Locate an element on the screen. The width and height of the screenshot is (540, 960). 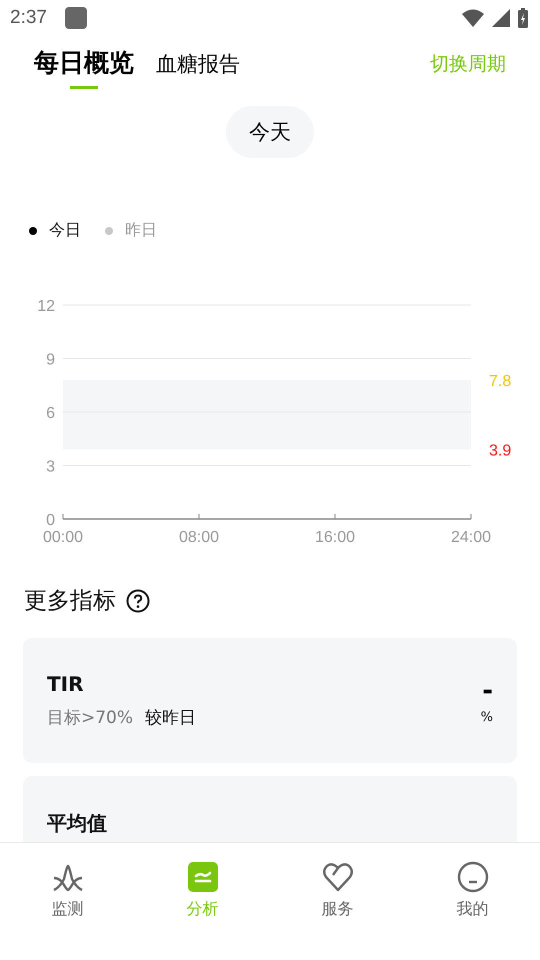
notification-icon is located at coordinates (75, 18).